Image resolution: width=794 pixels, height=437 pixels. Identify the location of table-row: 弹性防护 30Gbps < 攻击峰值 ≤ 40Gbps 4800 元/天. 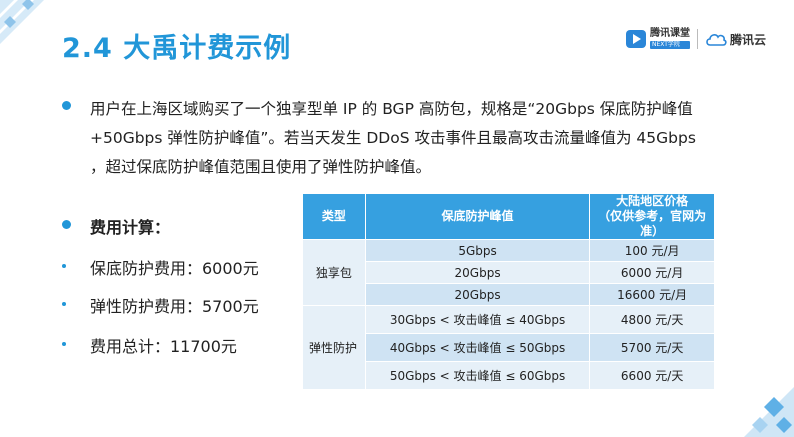
(508, 347).